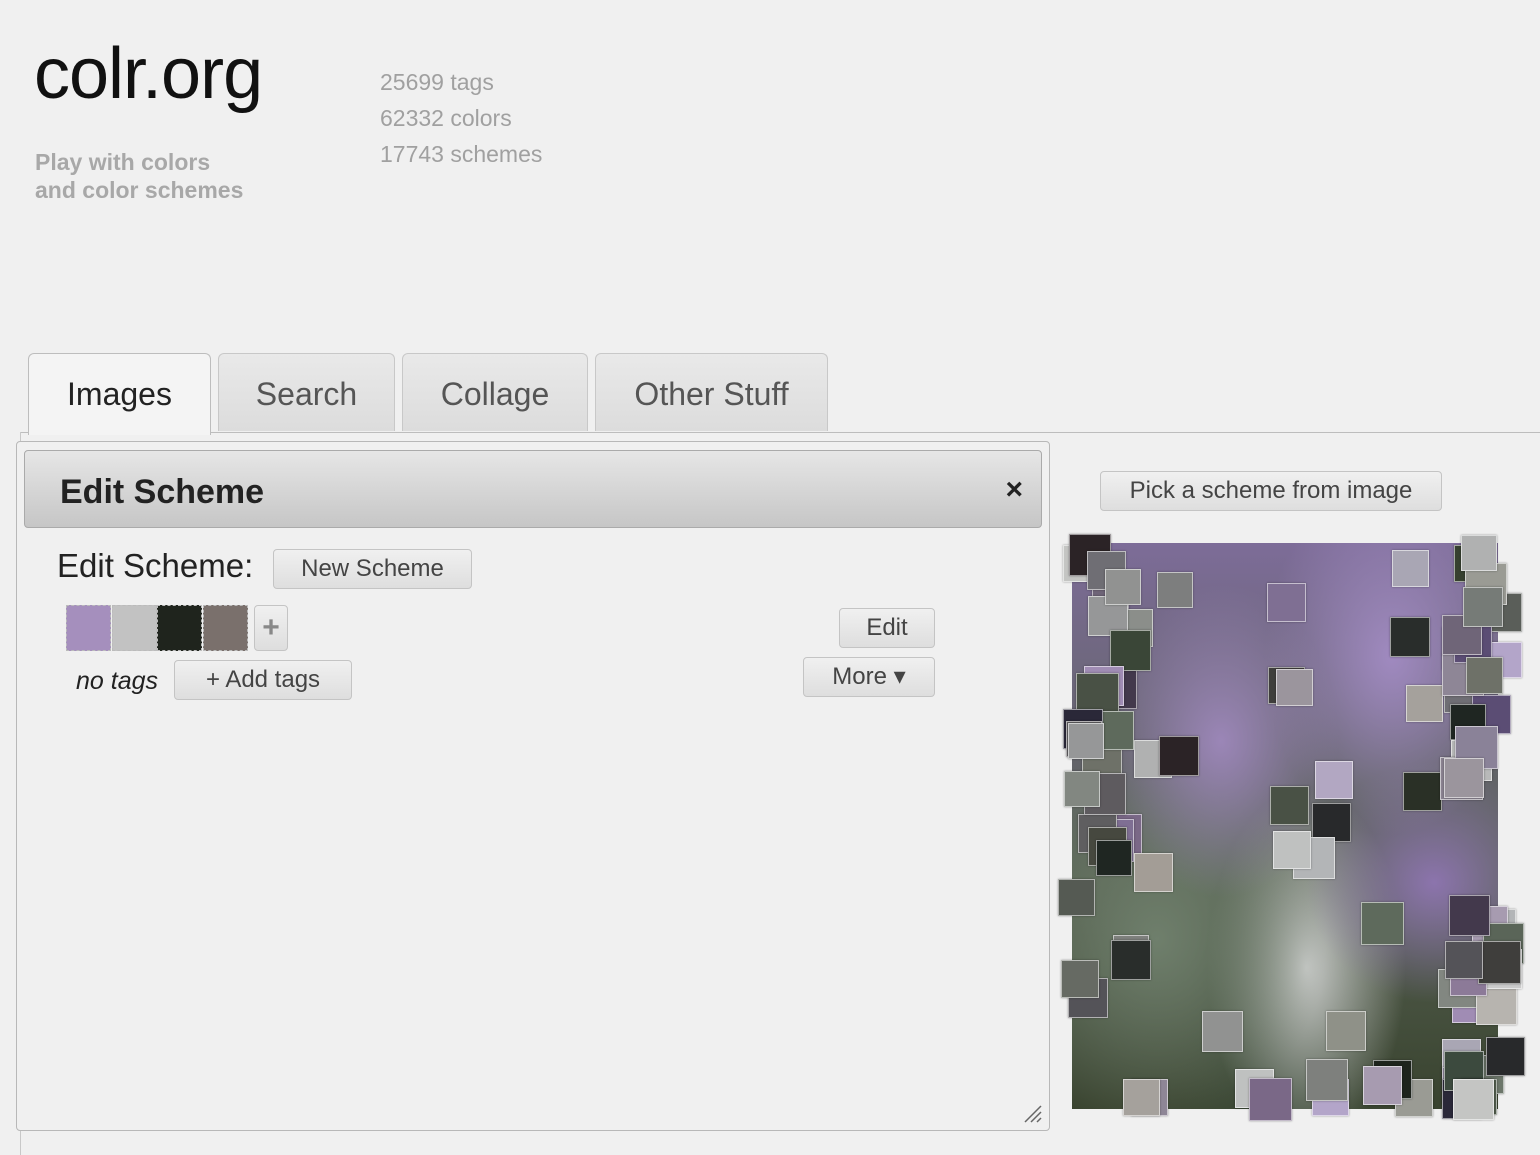  What do you see at coordinates (271, 628) in the screenshot?
I see `add-color-button: +` at bounding box center [271, 628].